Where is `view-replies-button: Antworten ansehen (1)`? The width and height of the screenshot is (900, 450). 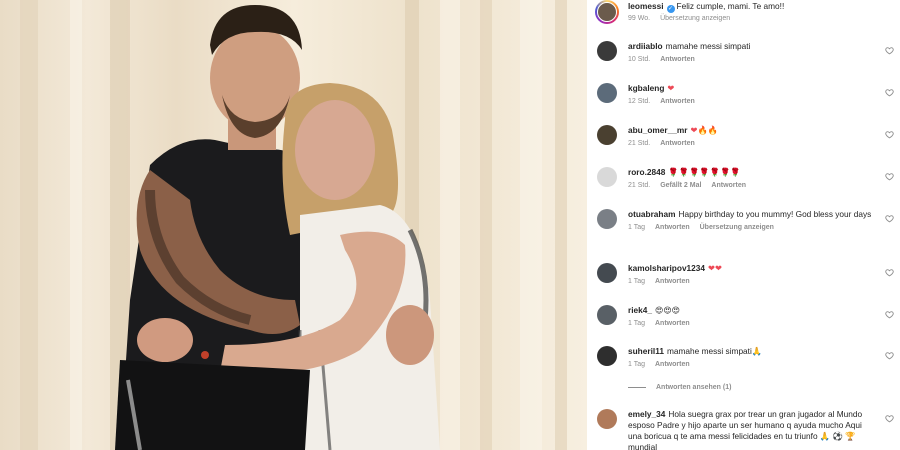 view-replies-button: Antworten ansehen (1) is located at coordinates (679, 387).